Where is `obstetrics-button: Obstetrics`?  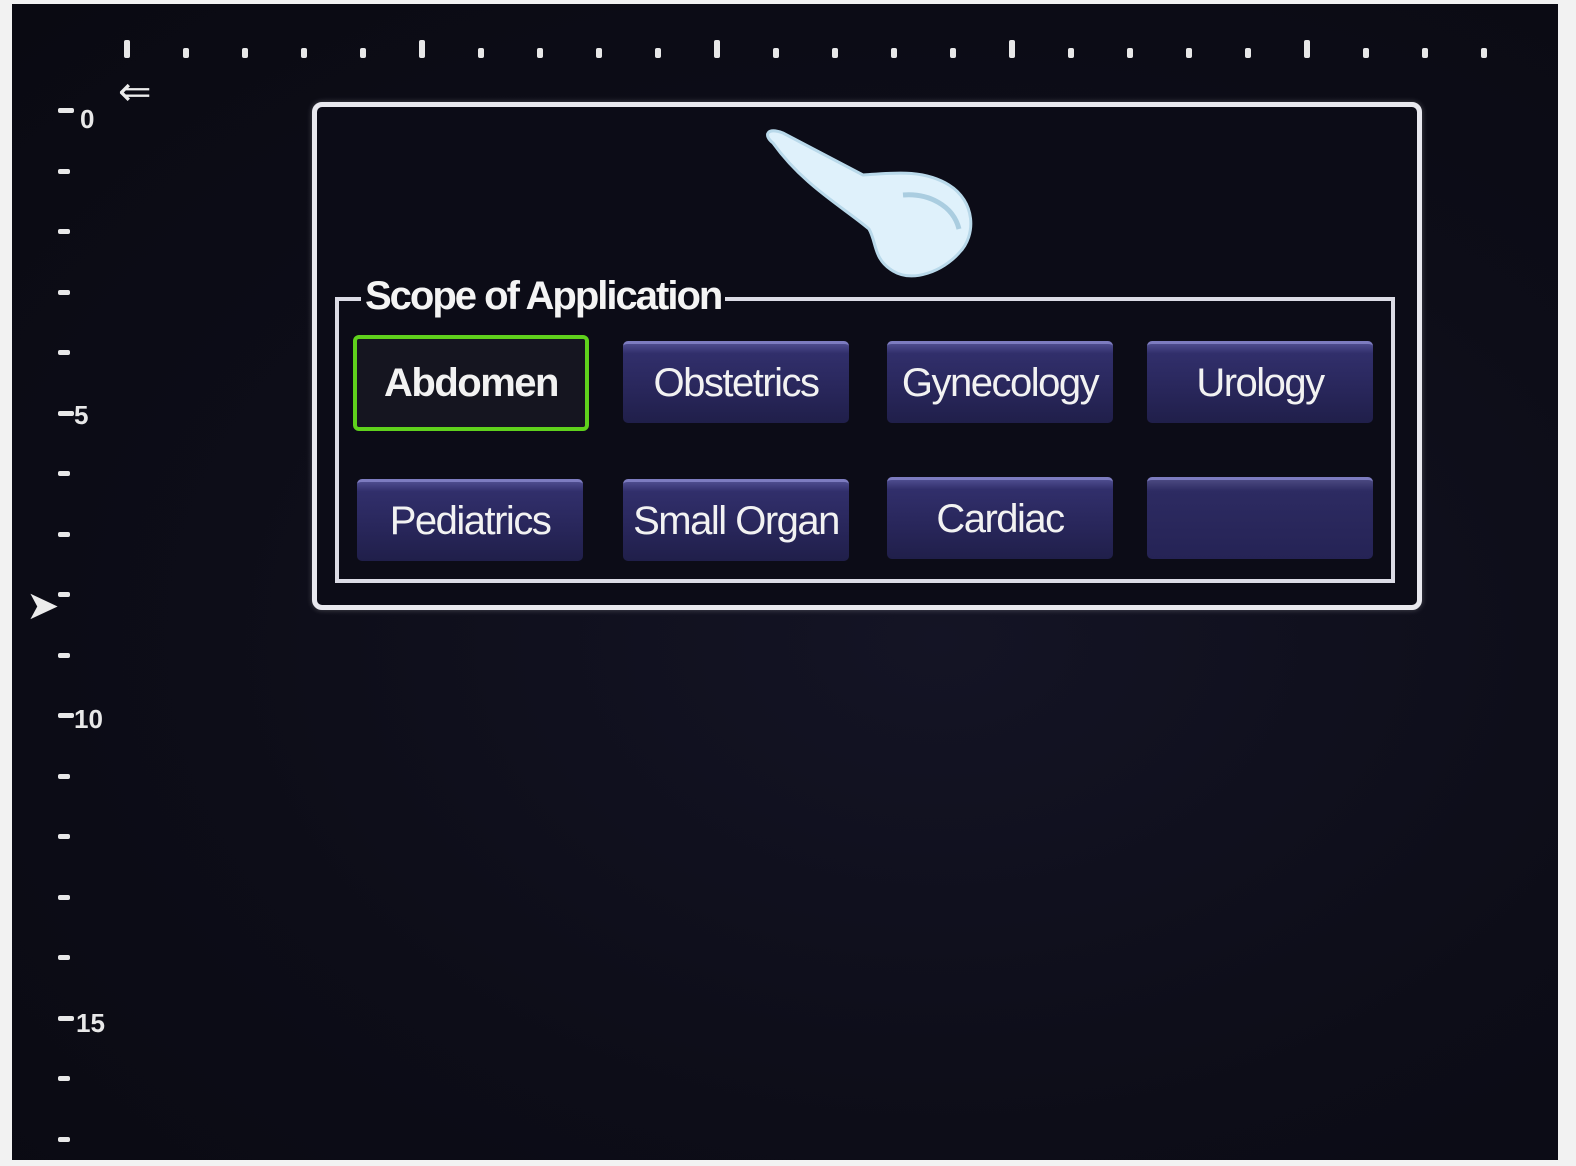 obstetrics-button: Obstetrics is located at coordinates (736, 382).